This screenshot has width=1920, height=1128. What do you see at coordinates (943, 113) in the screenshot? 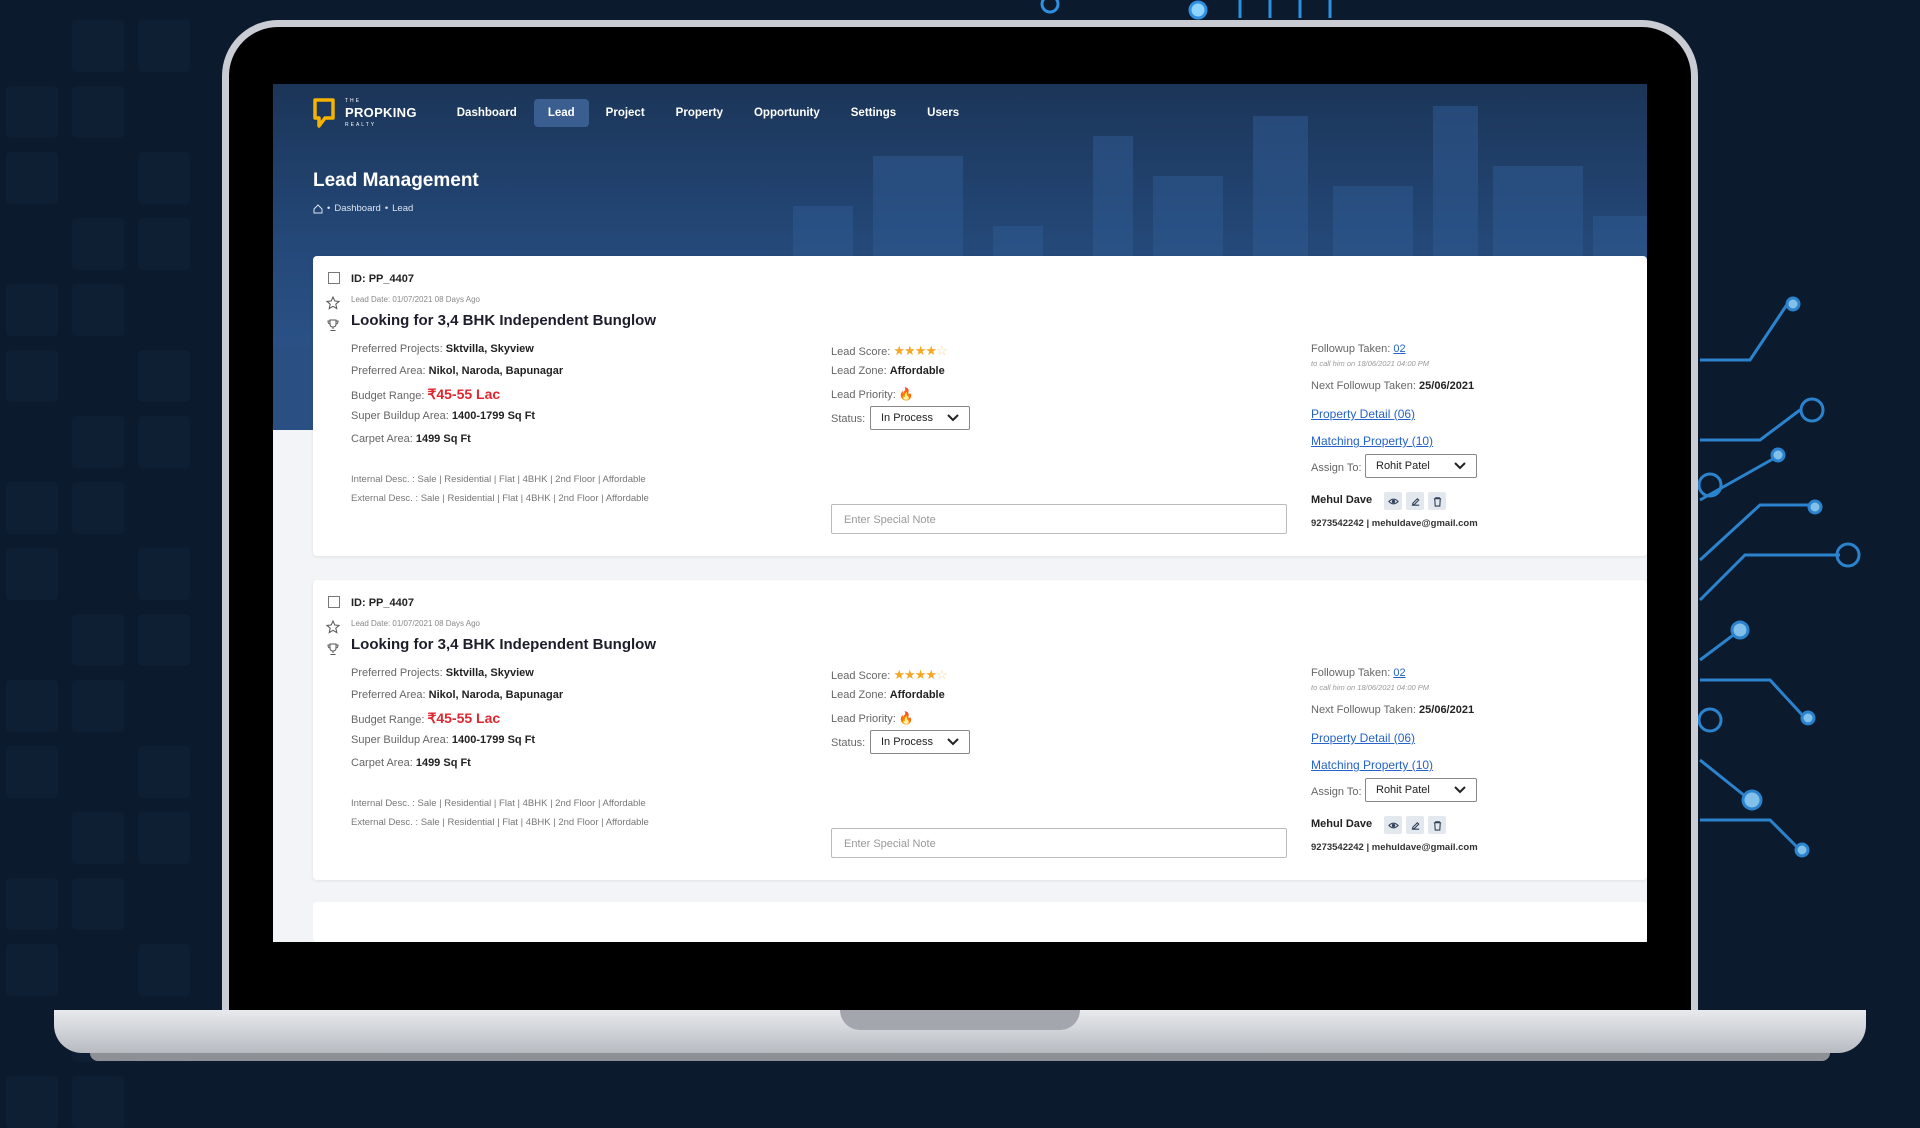
I see `nav-item-users: Users` at bounding box center [943, 113].